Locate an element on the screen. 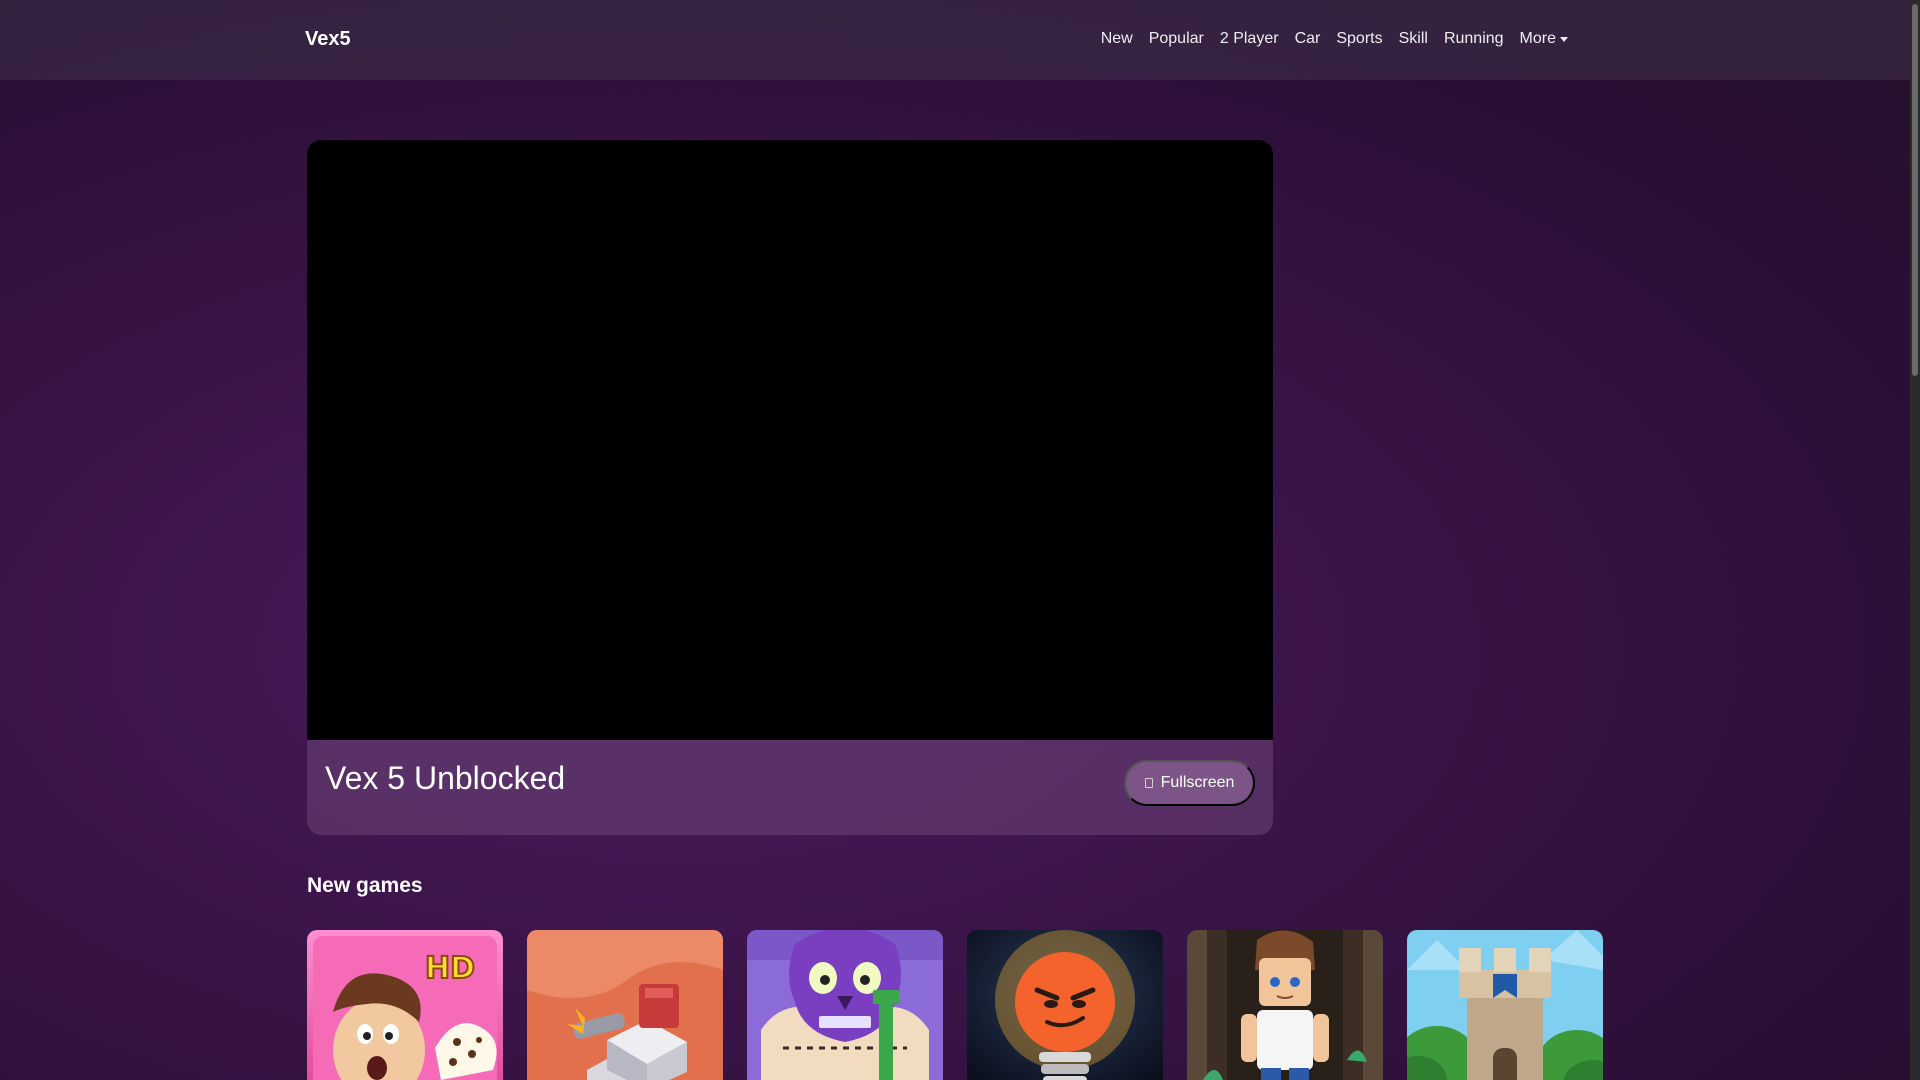  game-thumbnail-skull is located at coordinates (845, 1005).